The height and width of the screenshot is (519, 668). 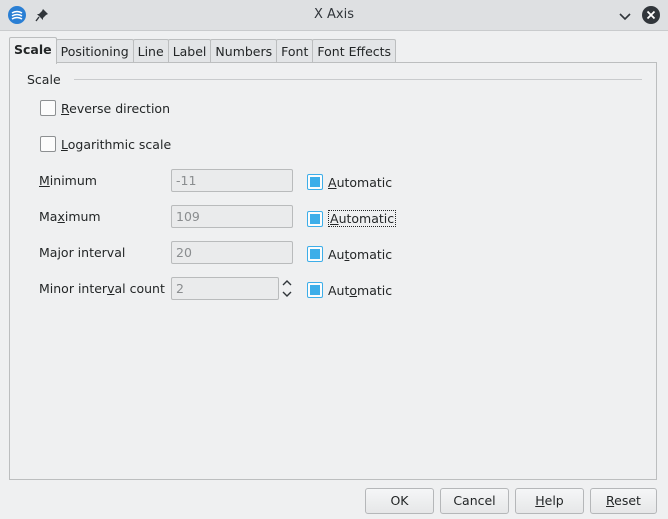 What do you see at coordinates (94, 51) in the screenshot?
I see `tab-positioning: Positioning` at bounding box center [94, 51].